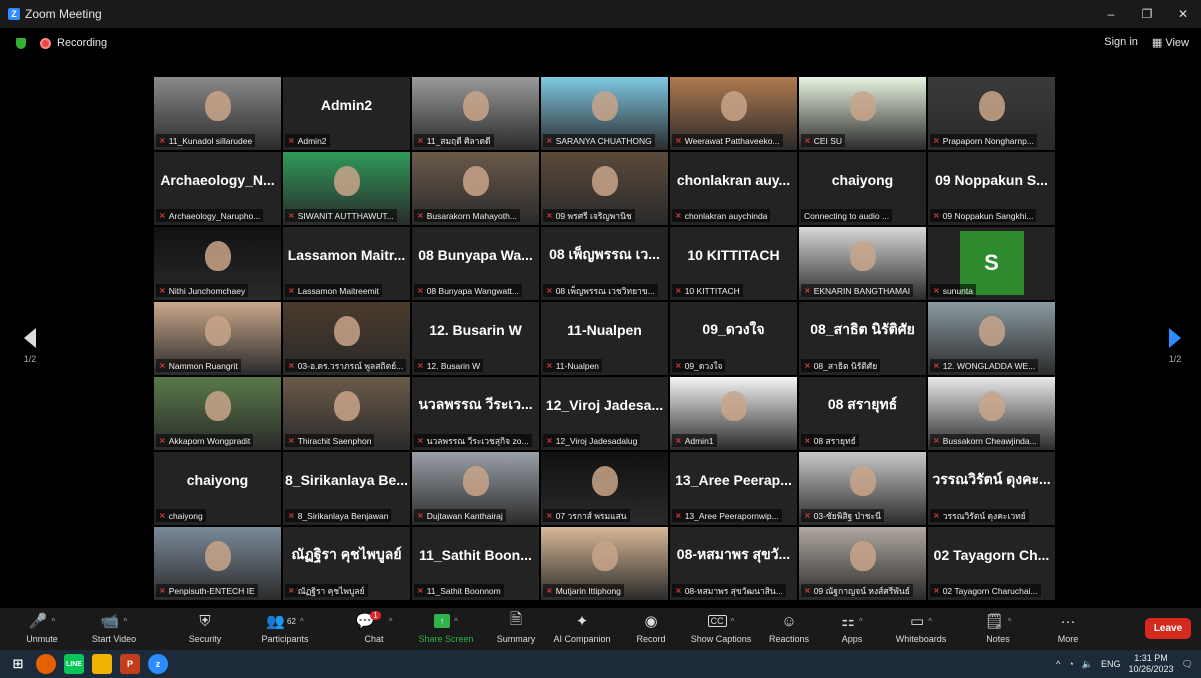 The width and height of the screenshot is (1201, 678). I want to click on notifications-icon: 🗨, so click(1187, 664).